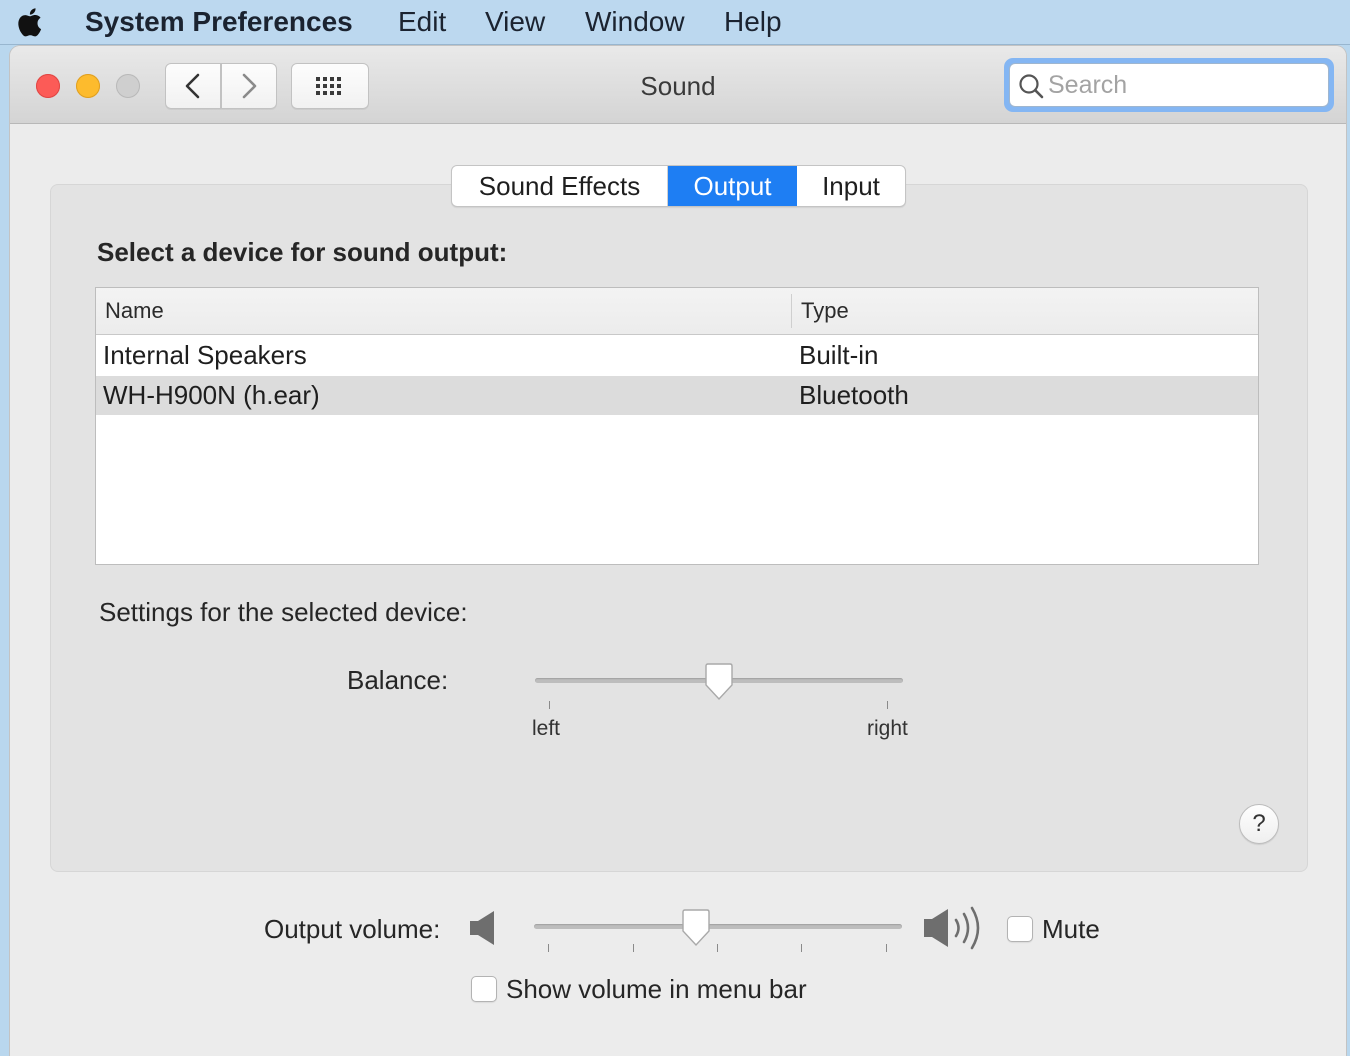  What do you see at coordinates (851, 186) in the screenshot?
I see `tab-input: Input` at bounding box center [851, 186].